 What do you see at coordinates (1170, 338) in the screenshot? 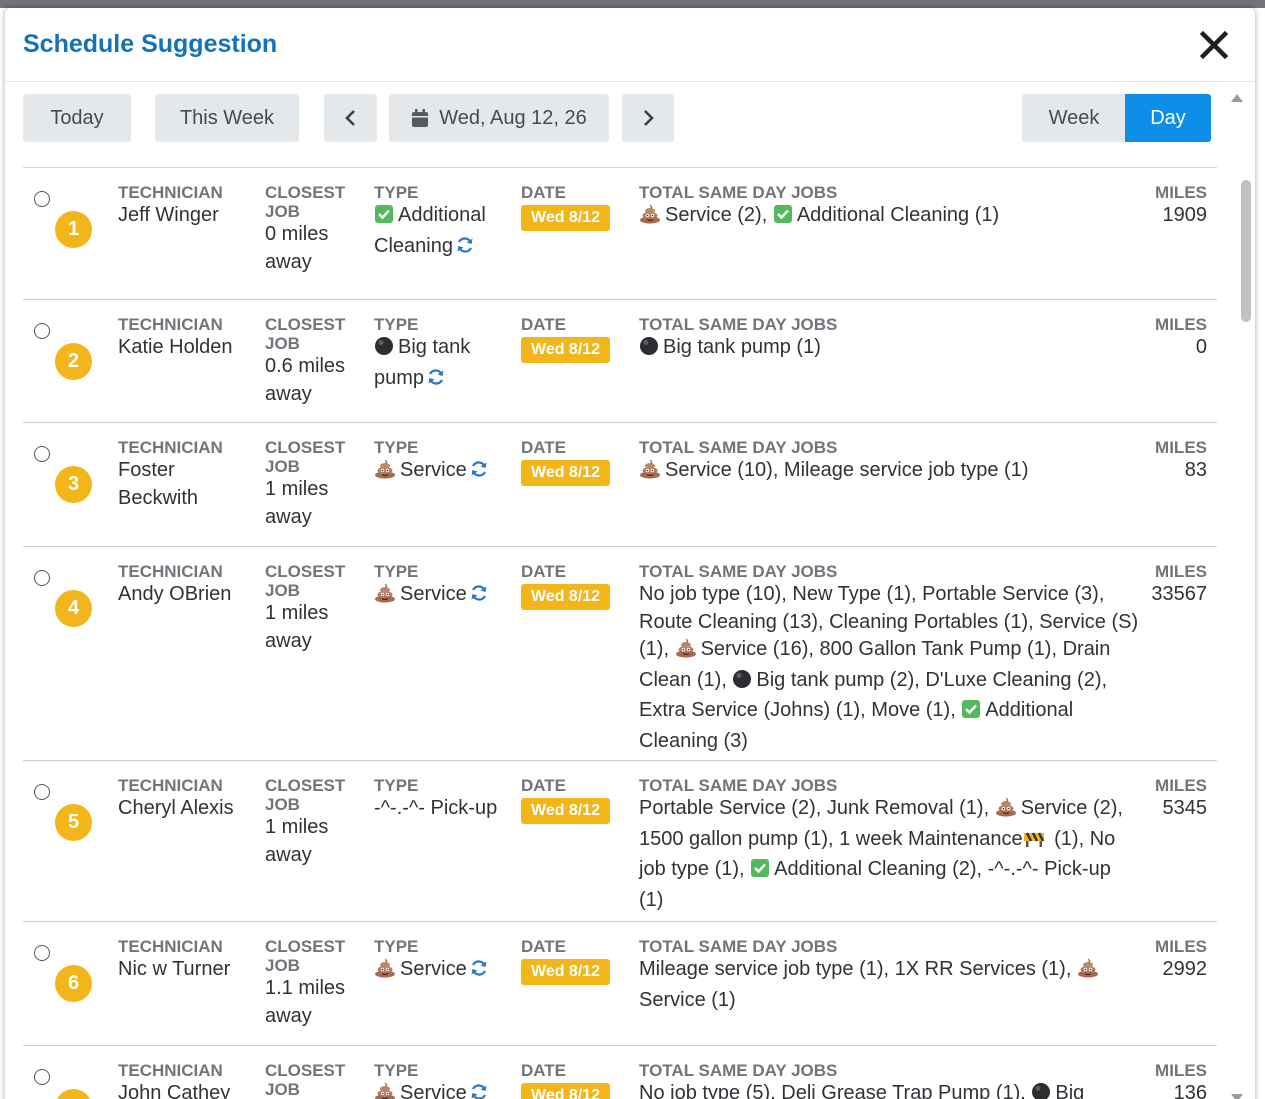
I see `miles-column: MILES 0` at bounding box center [1170, 338].